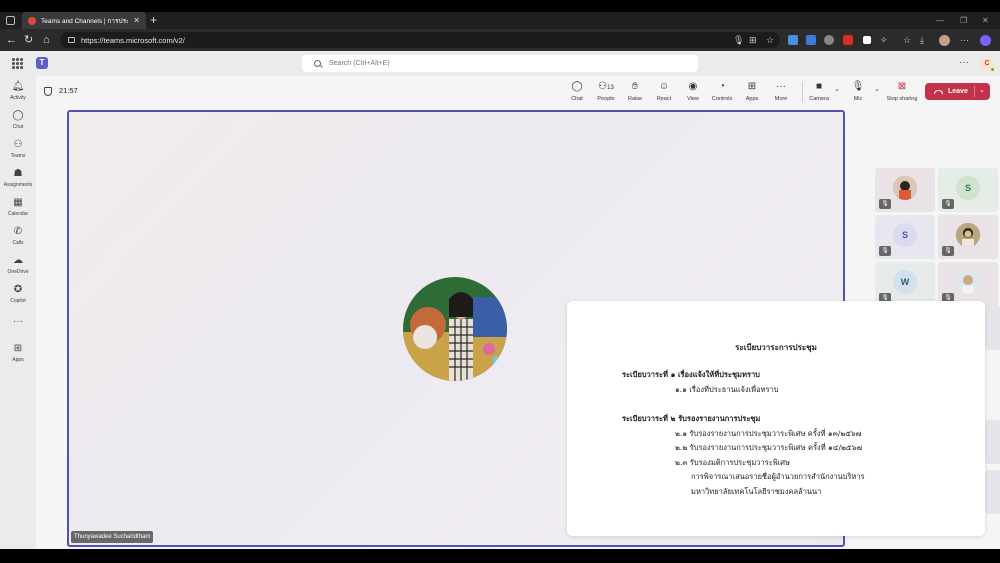 The image size is (1000, 563). Describe the element at coordinates (793, 40) in the screenshot. I see `extension-download-icon` at that location.